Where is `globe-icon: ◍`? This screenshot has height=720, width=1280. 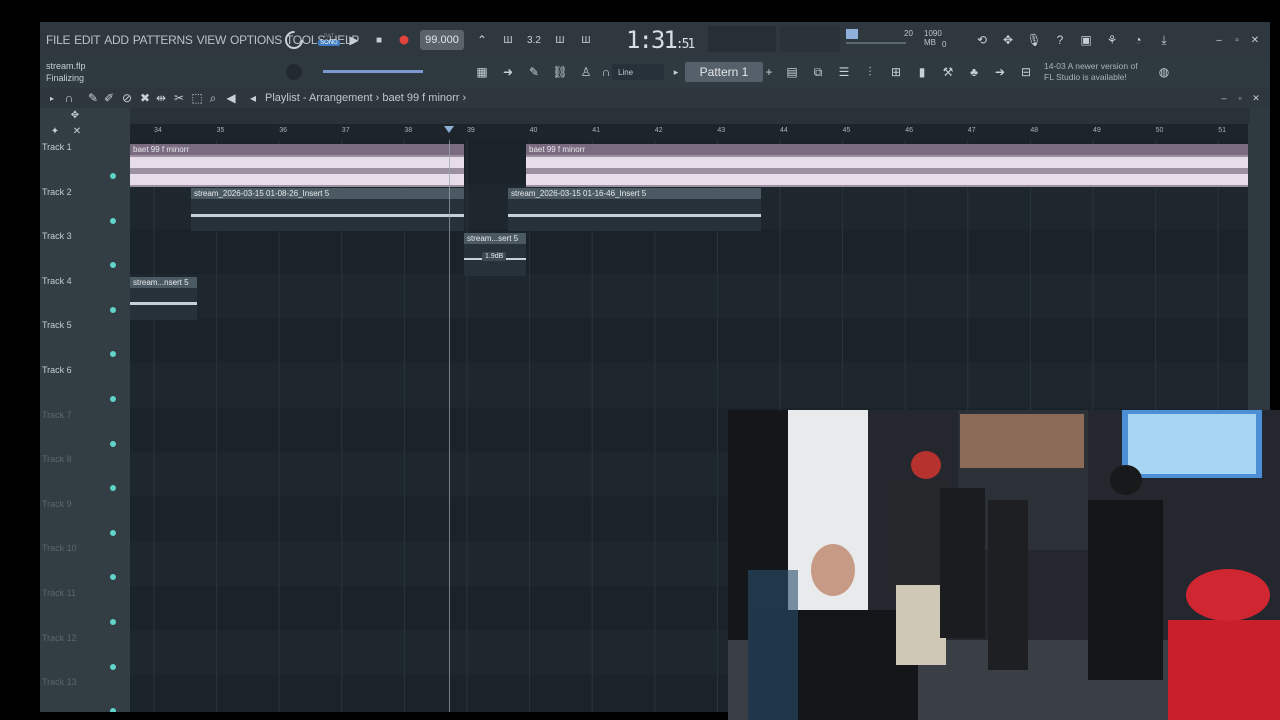
globe-icon: ◍ is located at coordinates (1164, 72).